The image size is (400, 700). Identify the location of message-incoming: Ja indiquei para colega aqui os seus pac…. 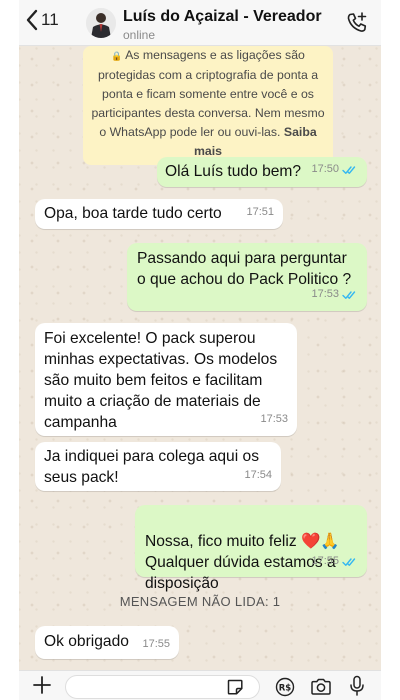
(158, 466).